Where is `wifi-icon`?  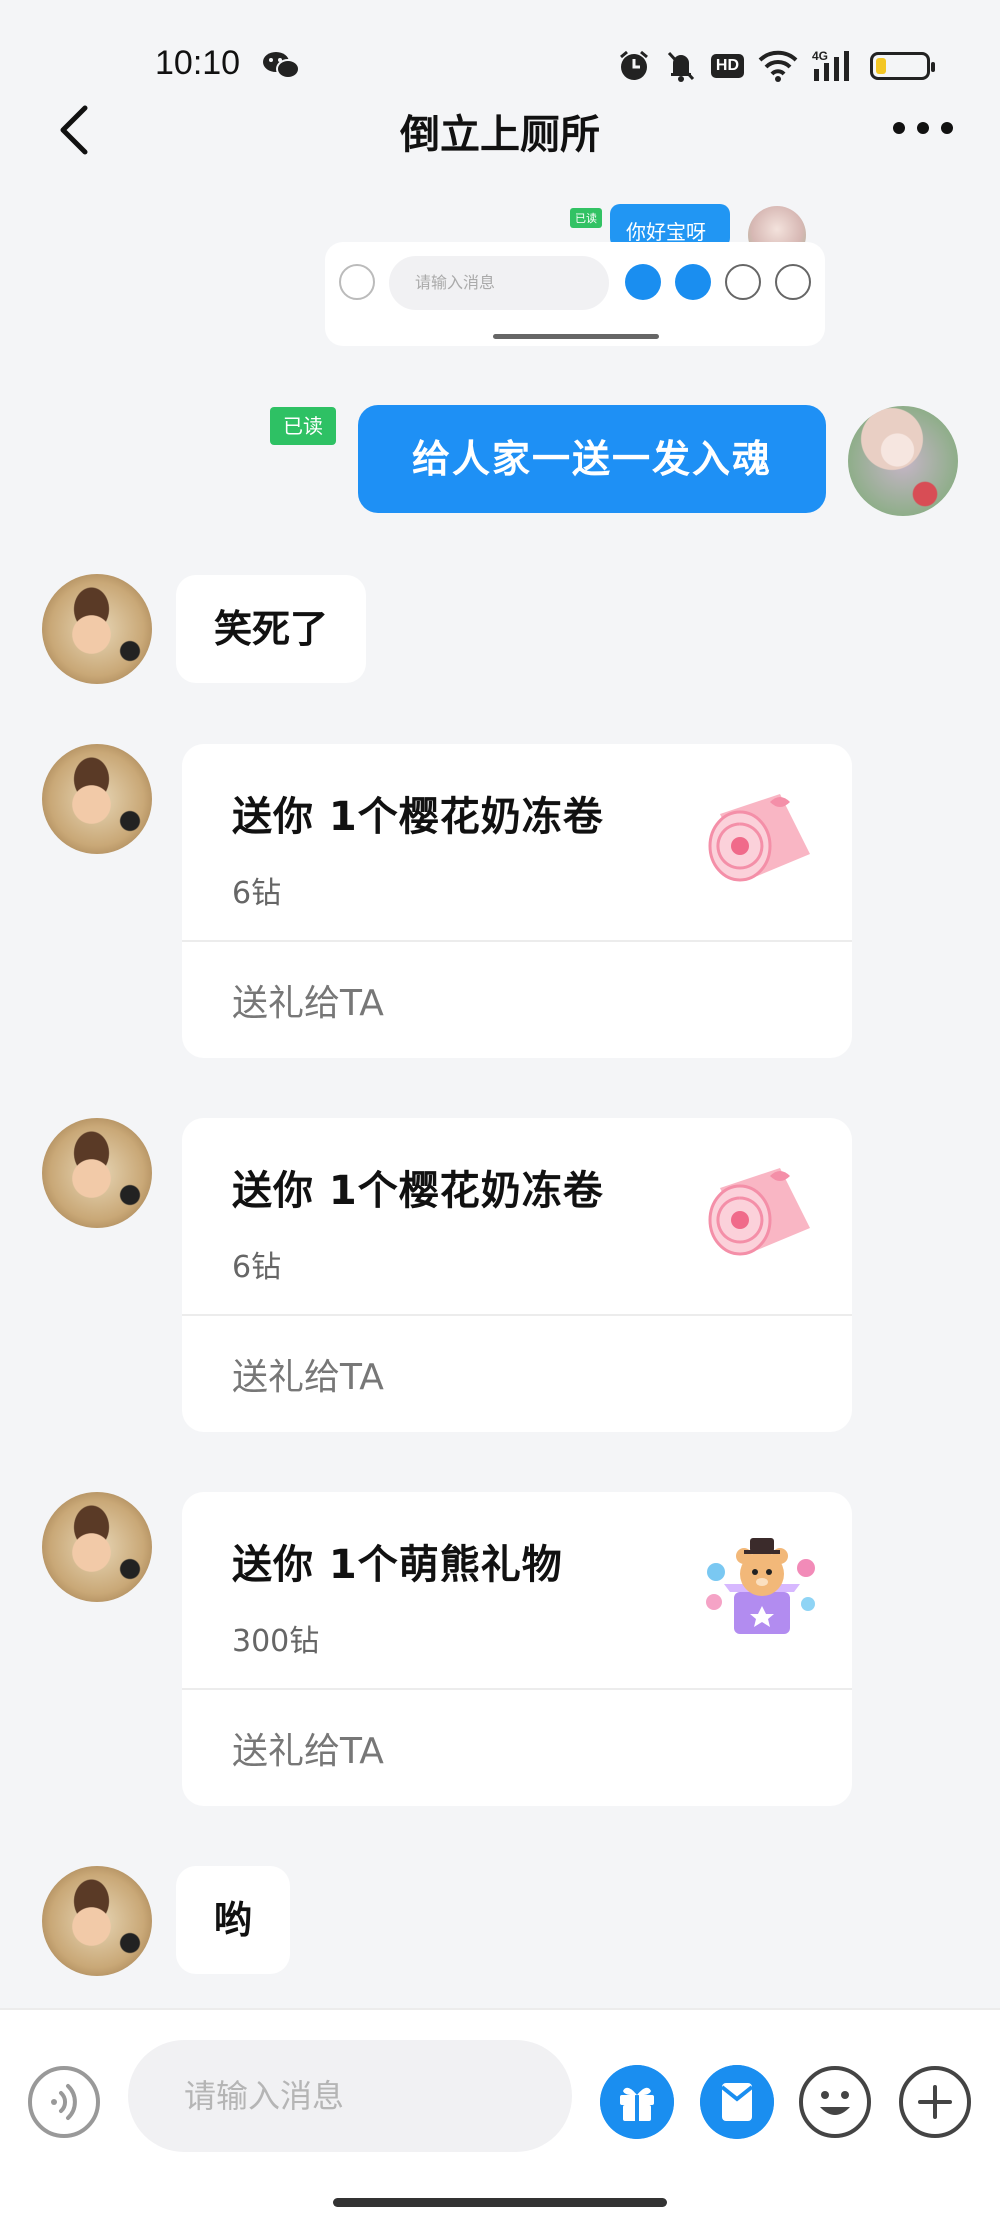
wifi-icon is located at coordinates (778, 66).